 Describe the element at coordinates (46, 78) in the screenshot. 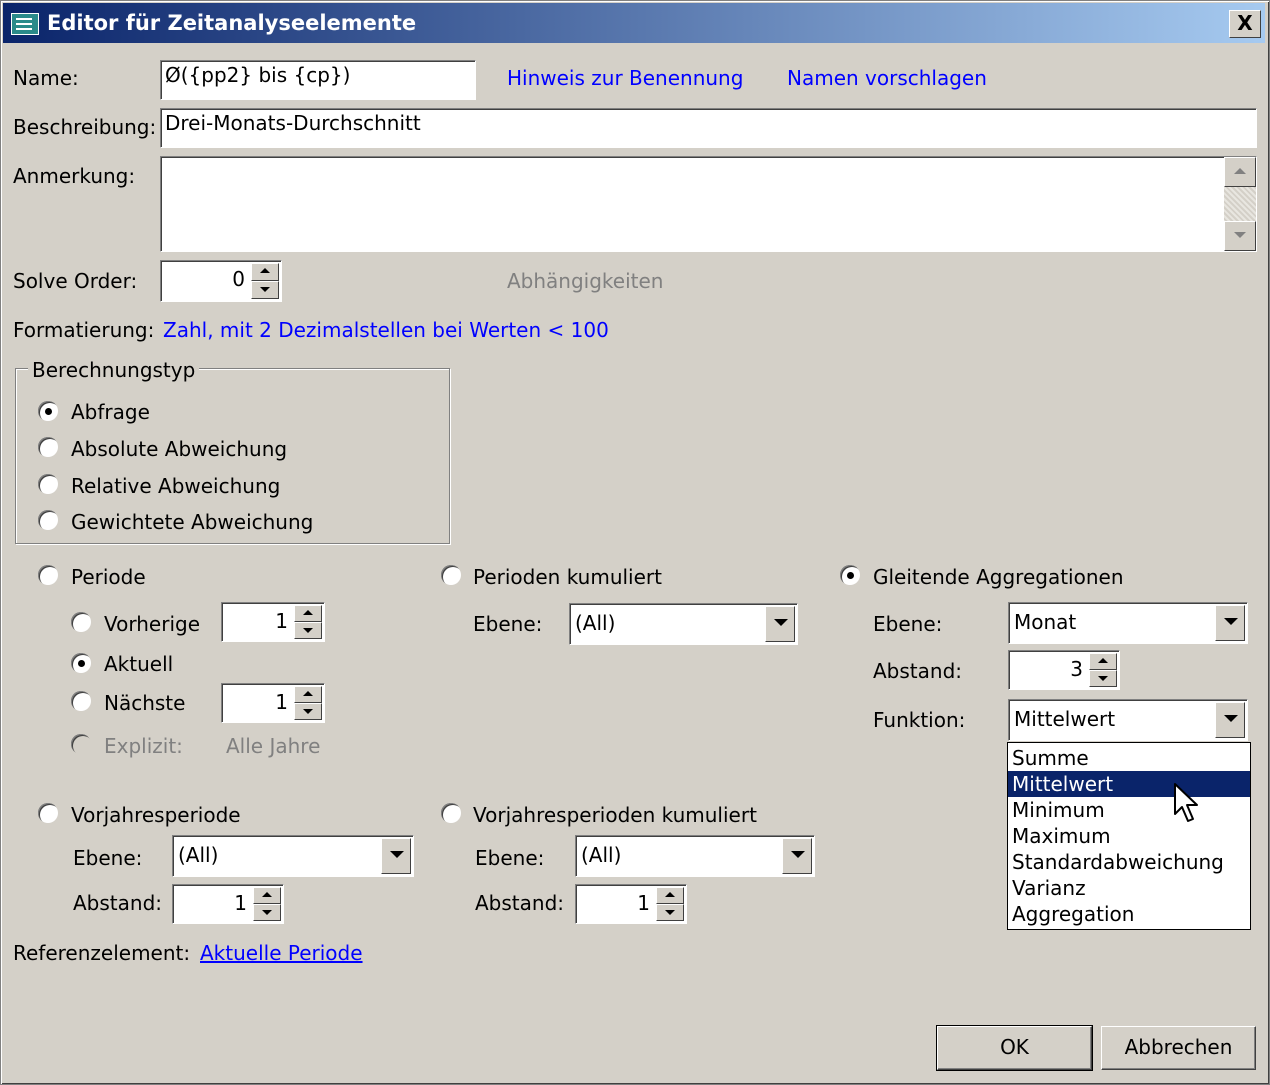

I see `name-label: Name:` at that location.